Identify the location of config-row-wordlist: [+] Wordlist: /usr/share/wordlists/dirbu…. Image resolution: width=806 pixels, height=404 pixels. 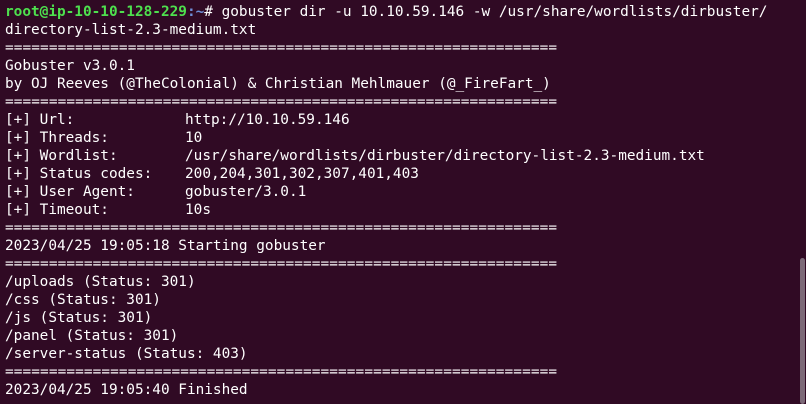
(405, 156).